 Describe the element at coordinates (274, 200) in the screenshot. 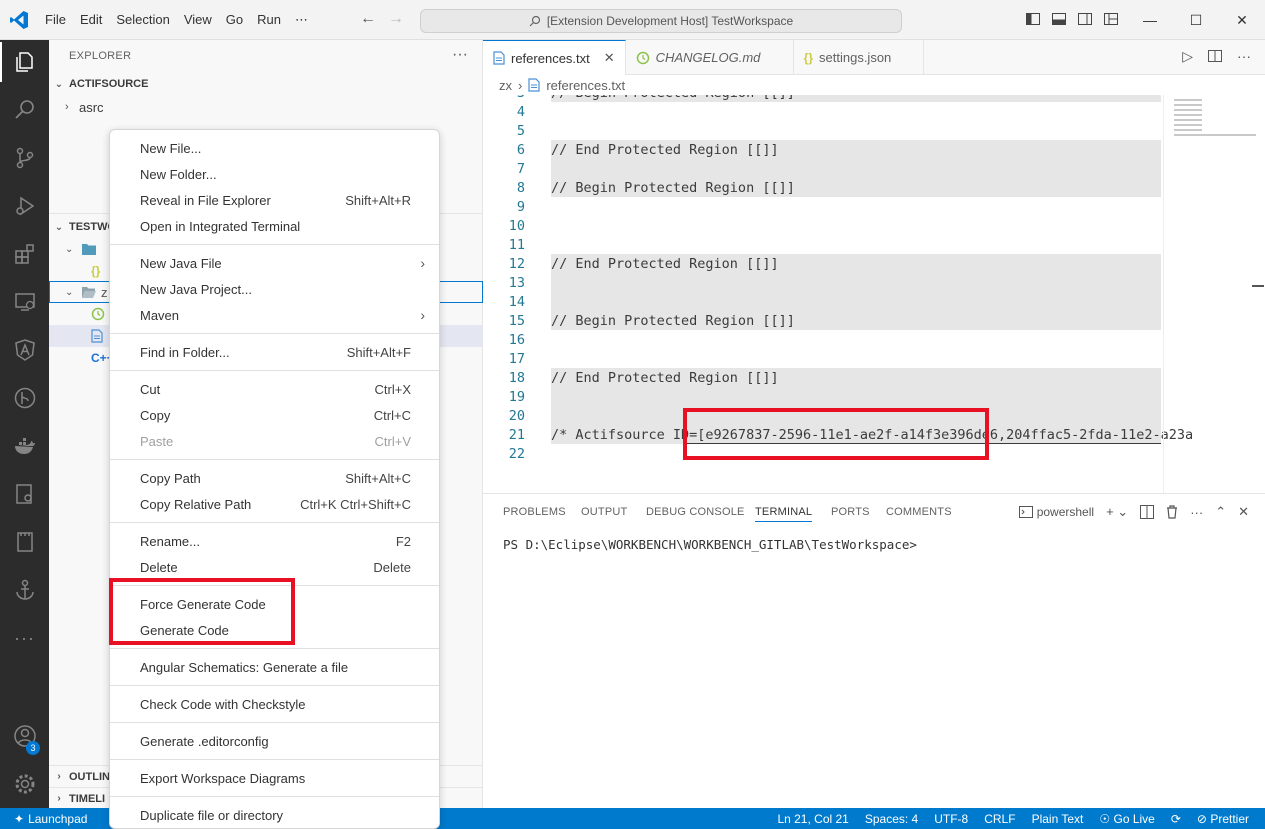

I see `menu-item-reveal-in-file-explorer: Reveal in File Explorer Shift+Alt+R` at that location.